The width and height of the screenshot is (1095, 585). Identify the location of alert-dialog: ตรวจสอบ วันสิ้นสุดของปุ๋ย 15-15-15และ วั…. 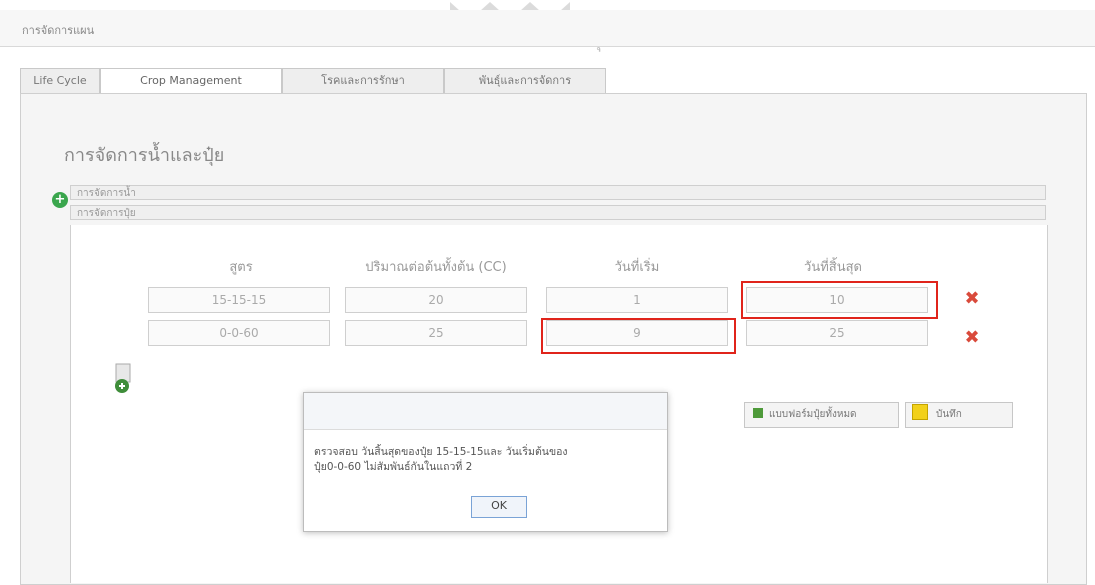
(485, 462).